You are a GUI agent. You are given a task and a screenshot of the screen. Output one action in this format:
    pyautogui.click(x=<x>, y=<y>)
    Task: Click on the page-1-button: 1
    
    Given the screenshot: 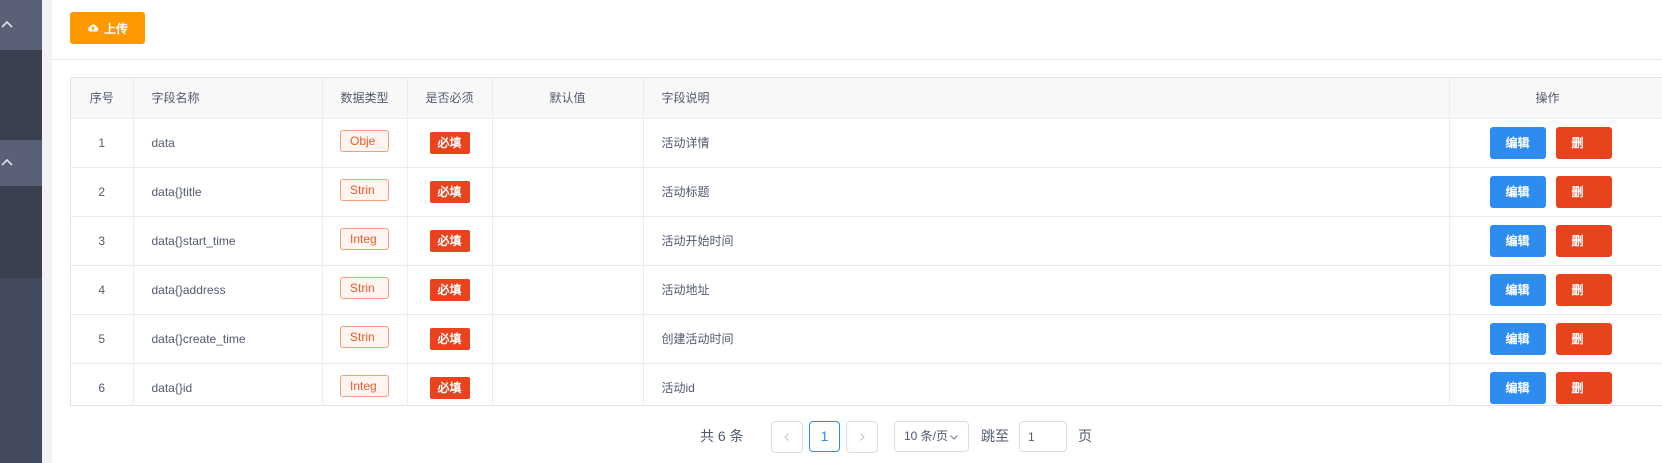 What is the action you would take?
    pyautogui.click(x=824, y=436)
    